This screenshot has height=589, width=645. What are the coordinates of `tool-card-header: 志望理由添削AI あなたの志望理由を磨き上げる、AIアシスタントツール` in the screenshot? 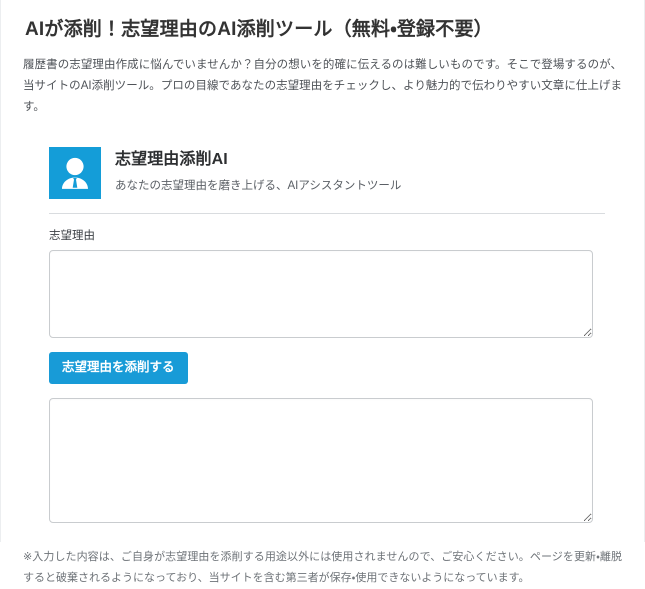 It's located at (326, 173).